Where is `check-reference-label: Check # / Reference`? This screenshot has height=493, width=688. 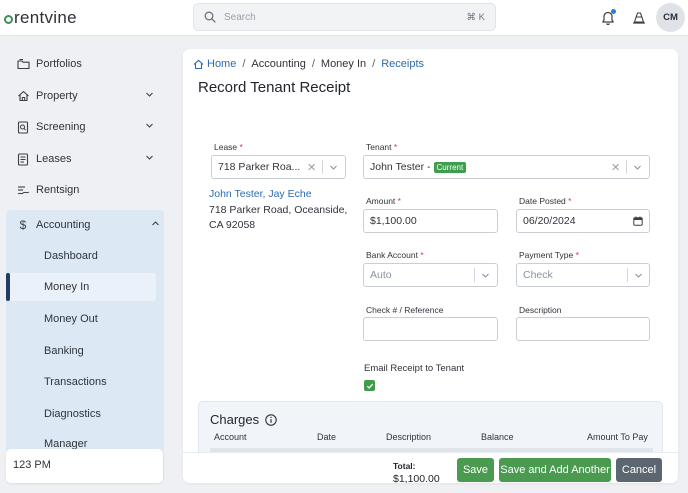
check-reference-label: Check # / Reference is located at coordinates (405, 310).